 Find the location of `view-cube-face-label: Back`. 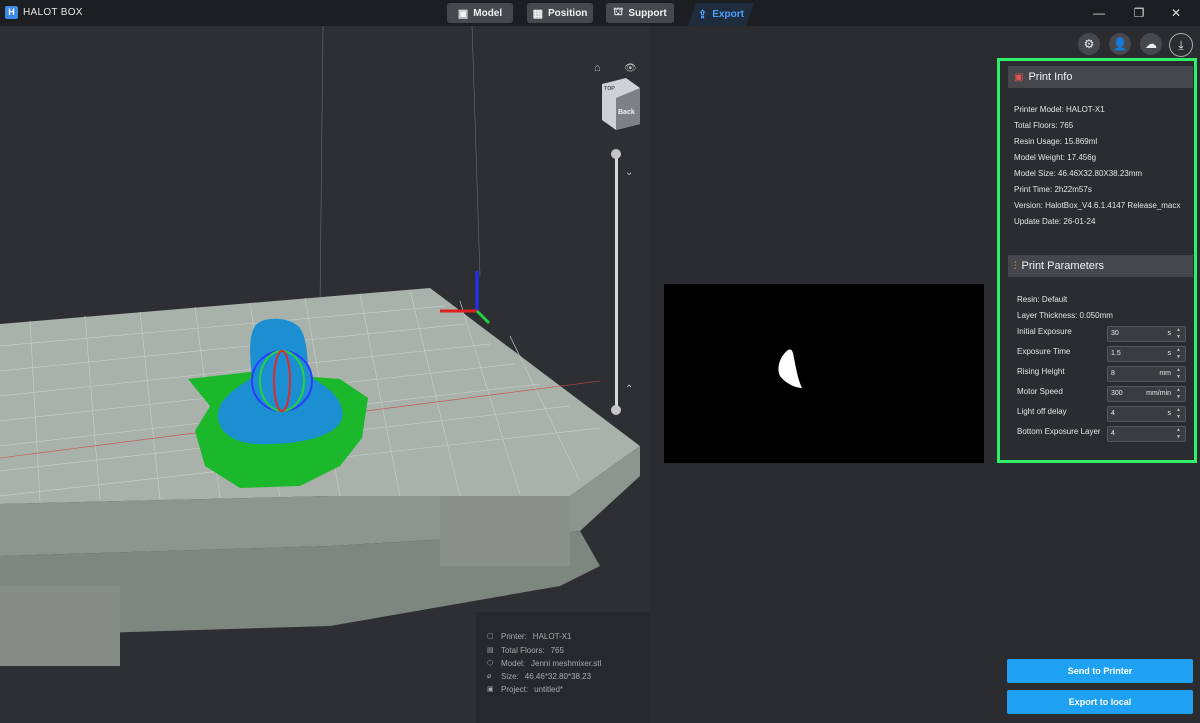

view-cube-face-label: Back is located at coordinates (626, 112).